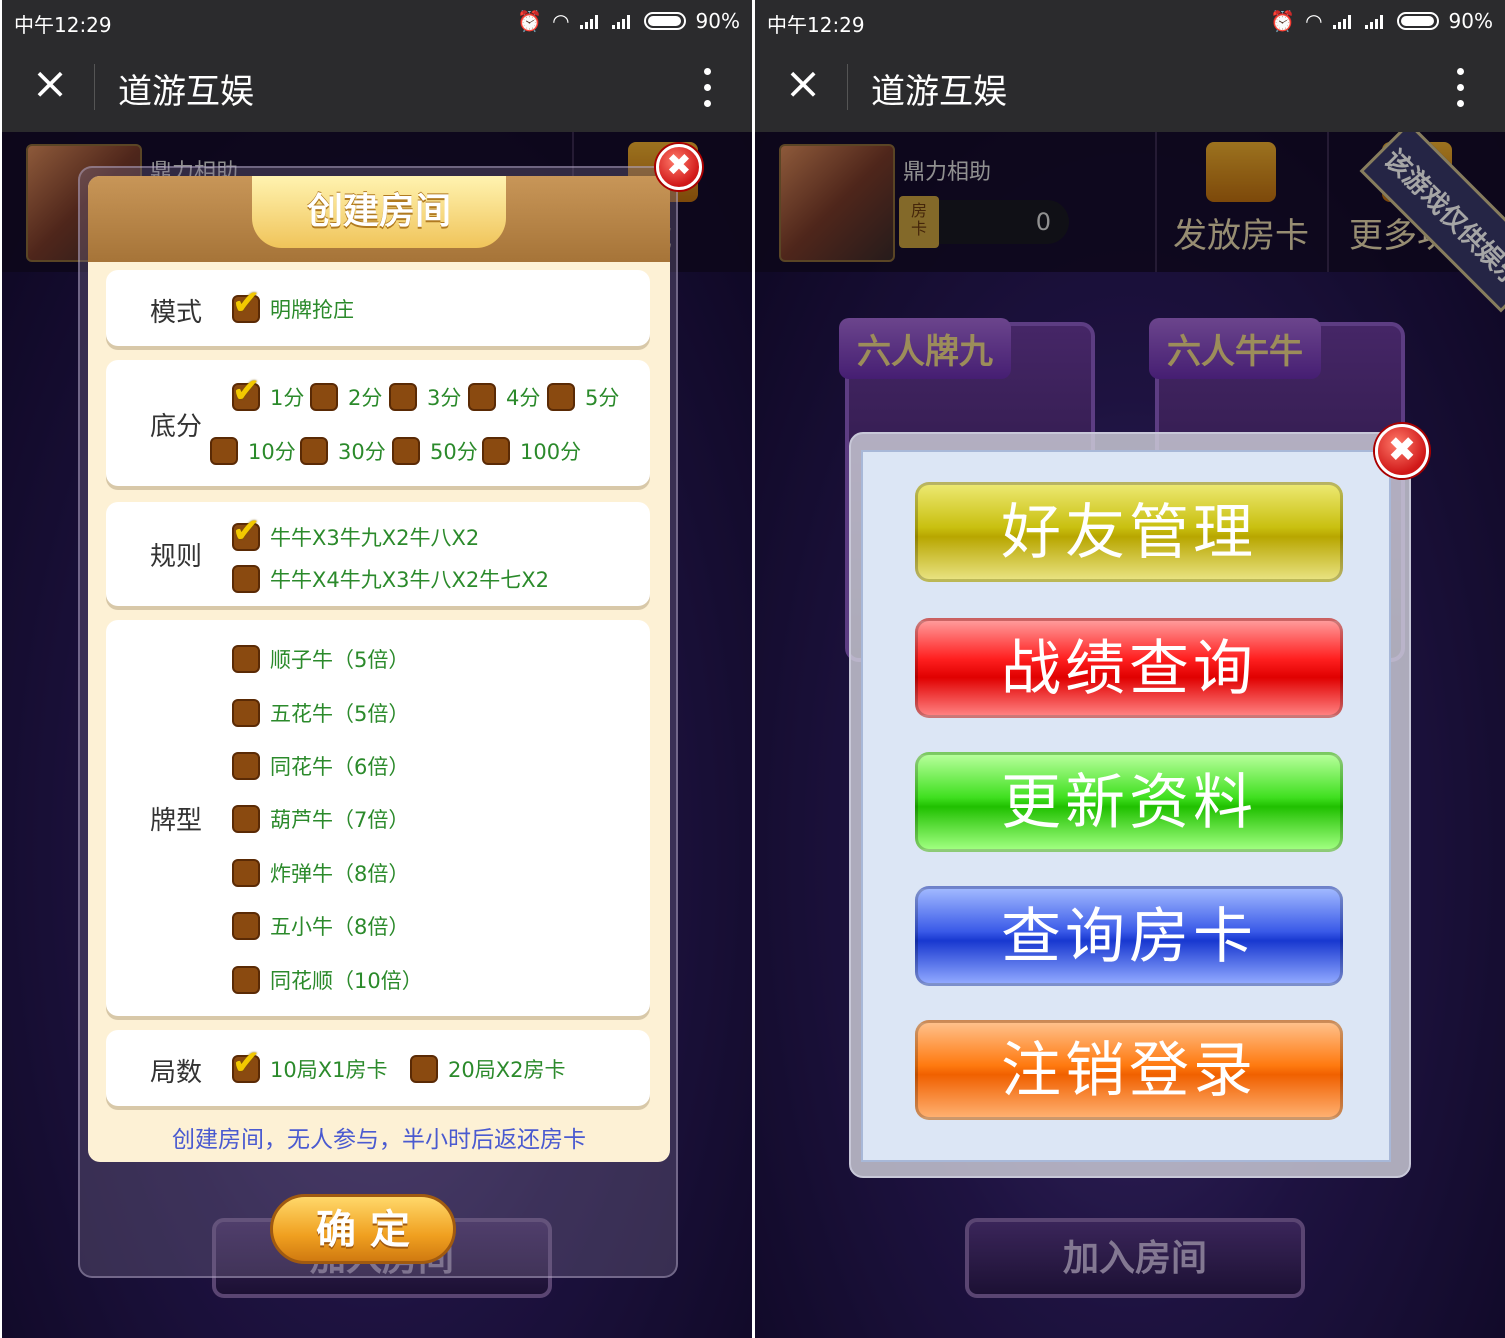 The height and width of the screenshot is (1338, 1505). Describe the element at coordinates (409, 580) in the screenshot. I see `option-label: 牛牛X4牛九X3牛八X2牛七X2` at that location.